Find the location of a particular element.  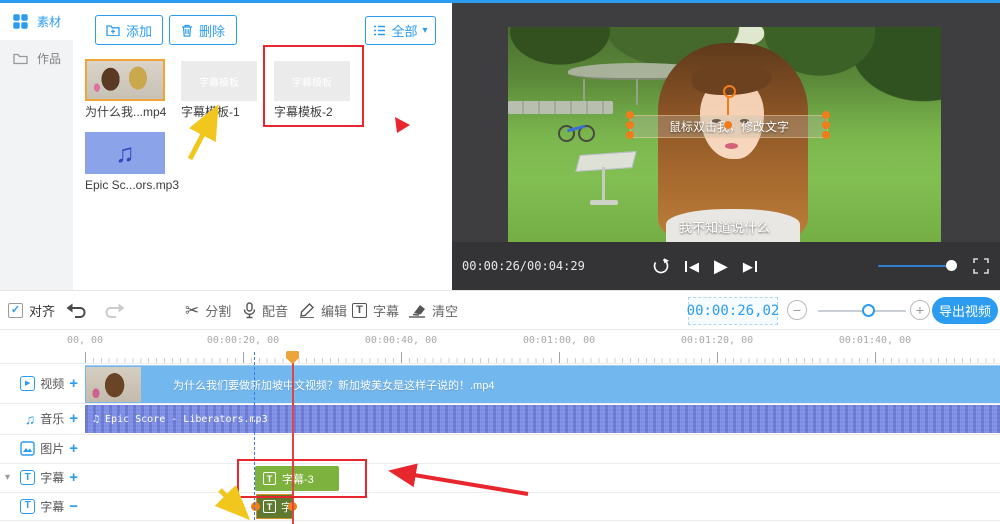

next-frame-button: ▶ is located at coordinates (750, 266).